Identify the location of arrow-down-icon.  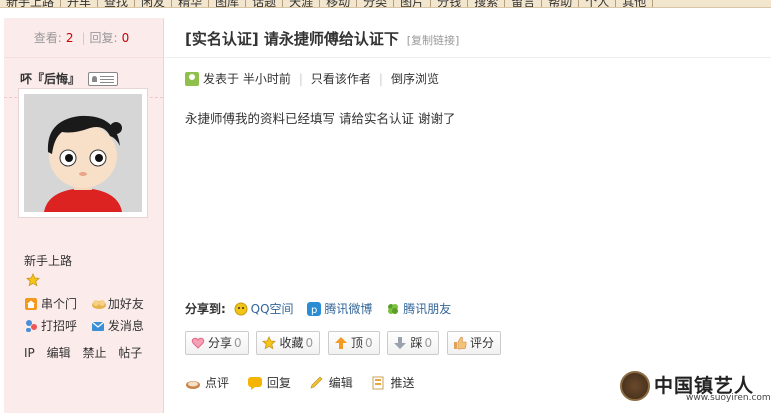
(400, 342).